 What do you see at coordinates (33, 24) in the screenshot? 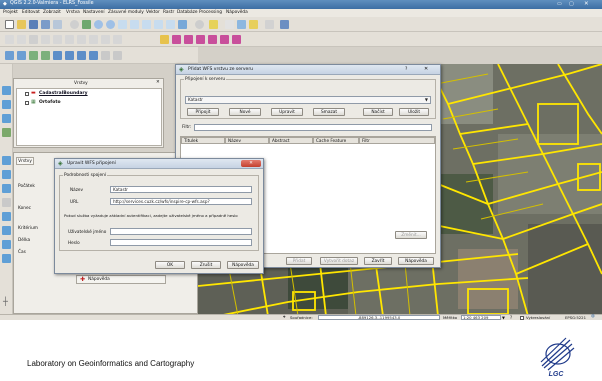
I see `save-project-icon` at bounding box center [33, 24].